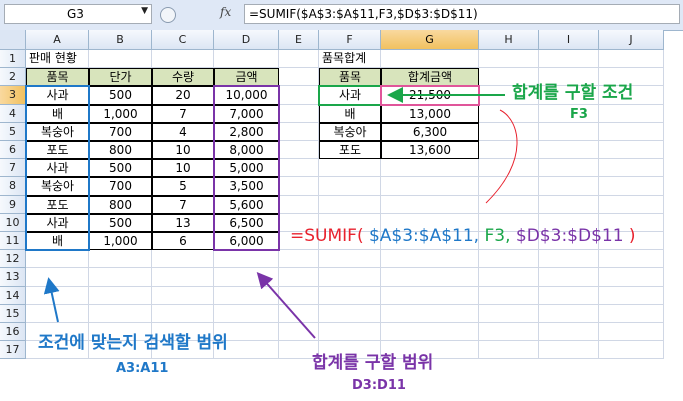 The width and height of the screenshot is (683, 401). I want to click on column-header-c: C, so click(183, 40).